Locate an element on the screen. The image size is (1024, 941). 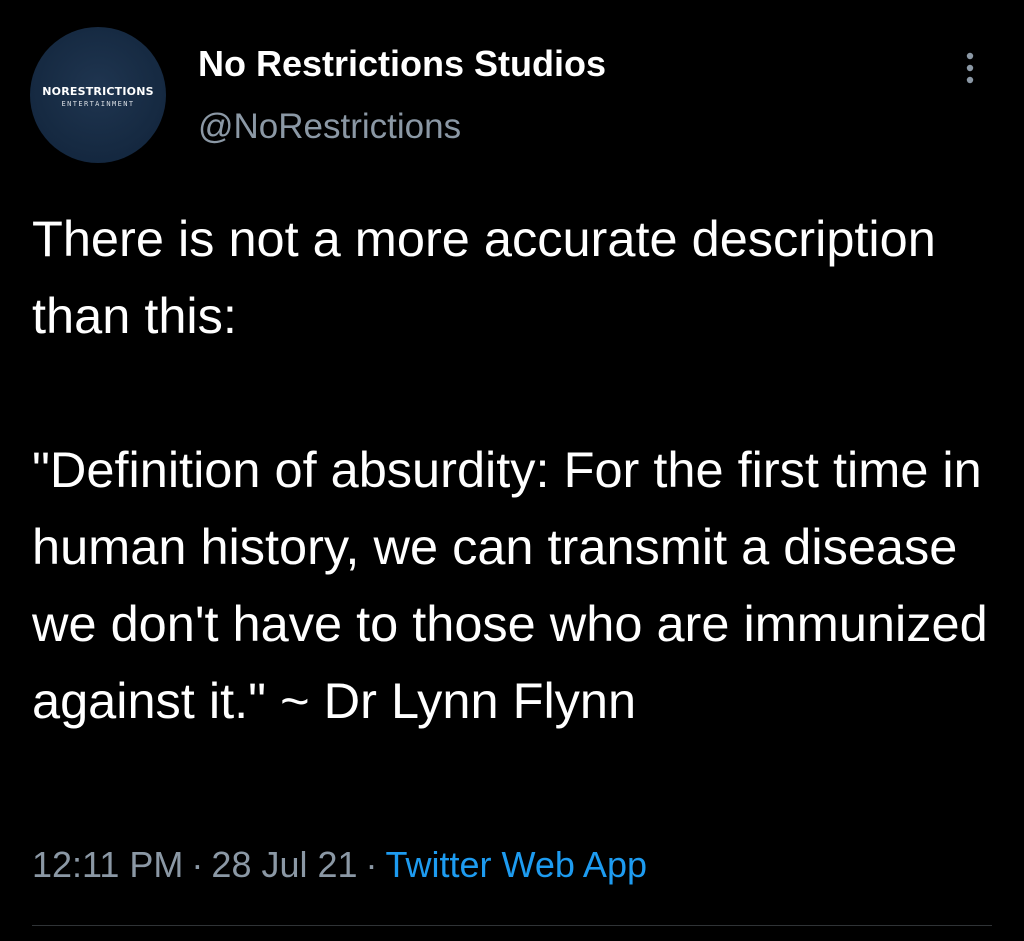
author-handle: @NoRestrictions is located at coordinates (329, 127).